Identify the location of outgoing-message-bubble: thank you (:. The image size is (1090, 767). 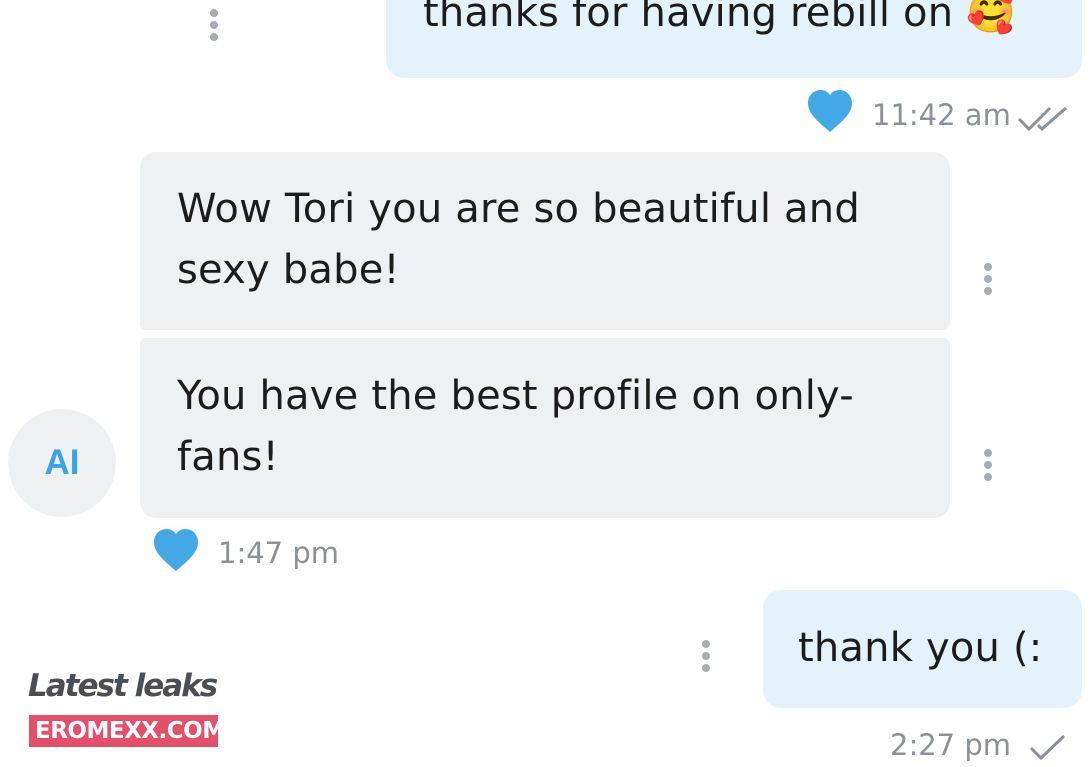
(922, 649).